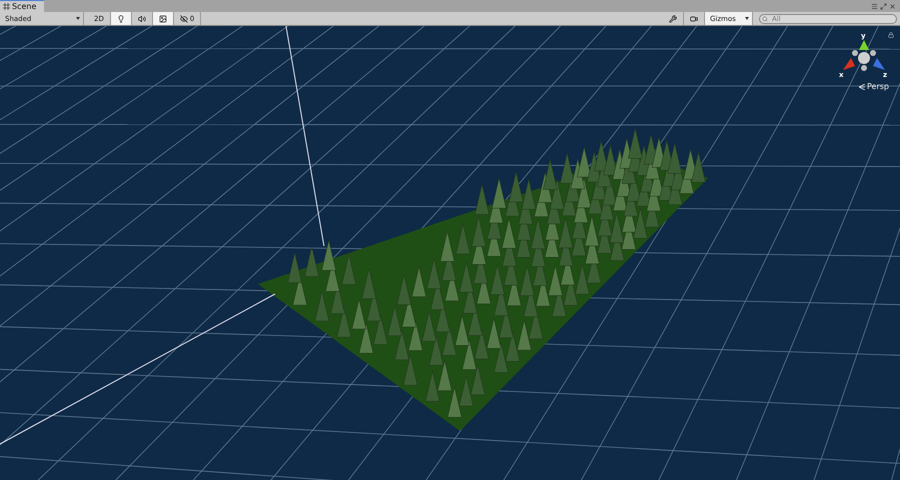 Image resolution: width=900 pixels, height=480 pixels. Describe the element at coordinates (765, 19) in the screenshot. I see `search-icon` at that location.